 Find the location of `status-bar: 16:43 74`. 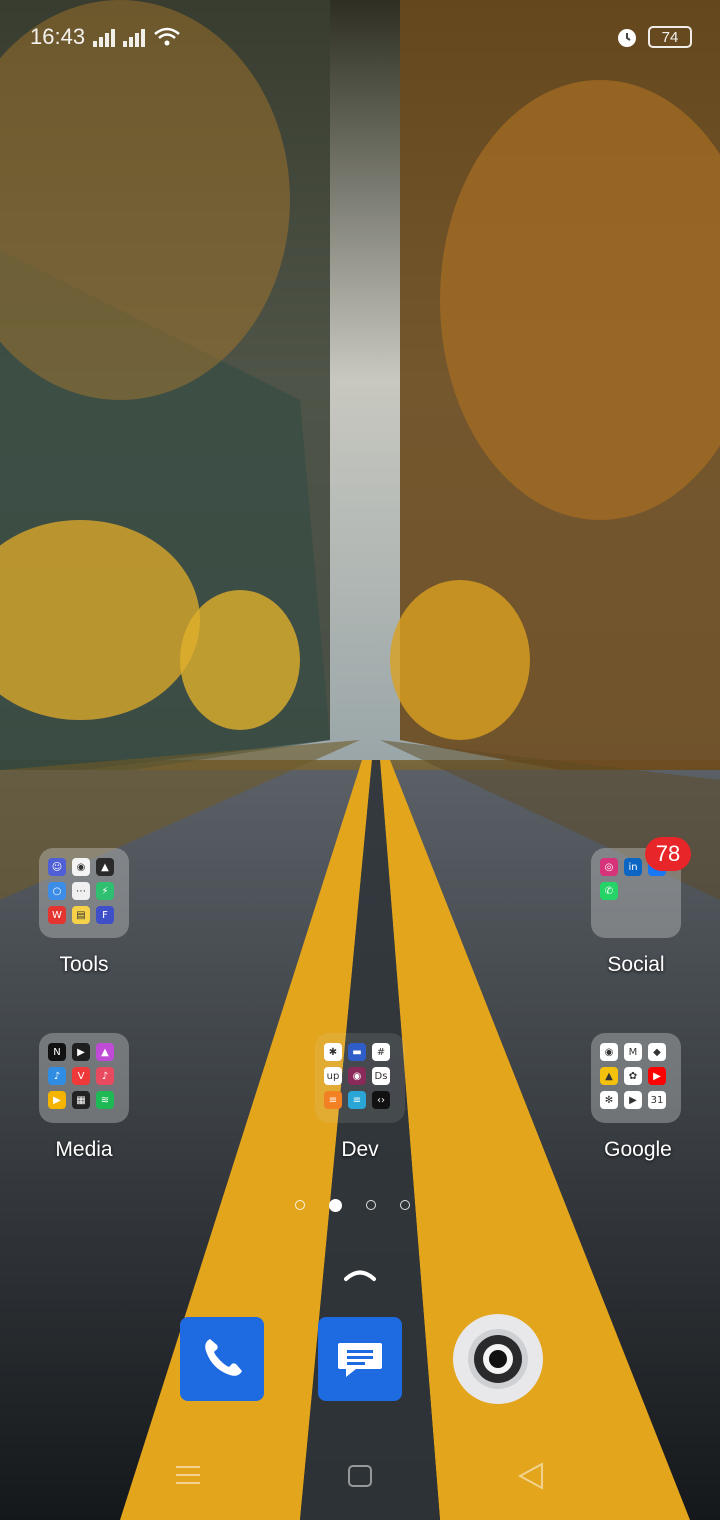

status-bar: 16:43 74 is located at coordinates (361, 37).